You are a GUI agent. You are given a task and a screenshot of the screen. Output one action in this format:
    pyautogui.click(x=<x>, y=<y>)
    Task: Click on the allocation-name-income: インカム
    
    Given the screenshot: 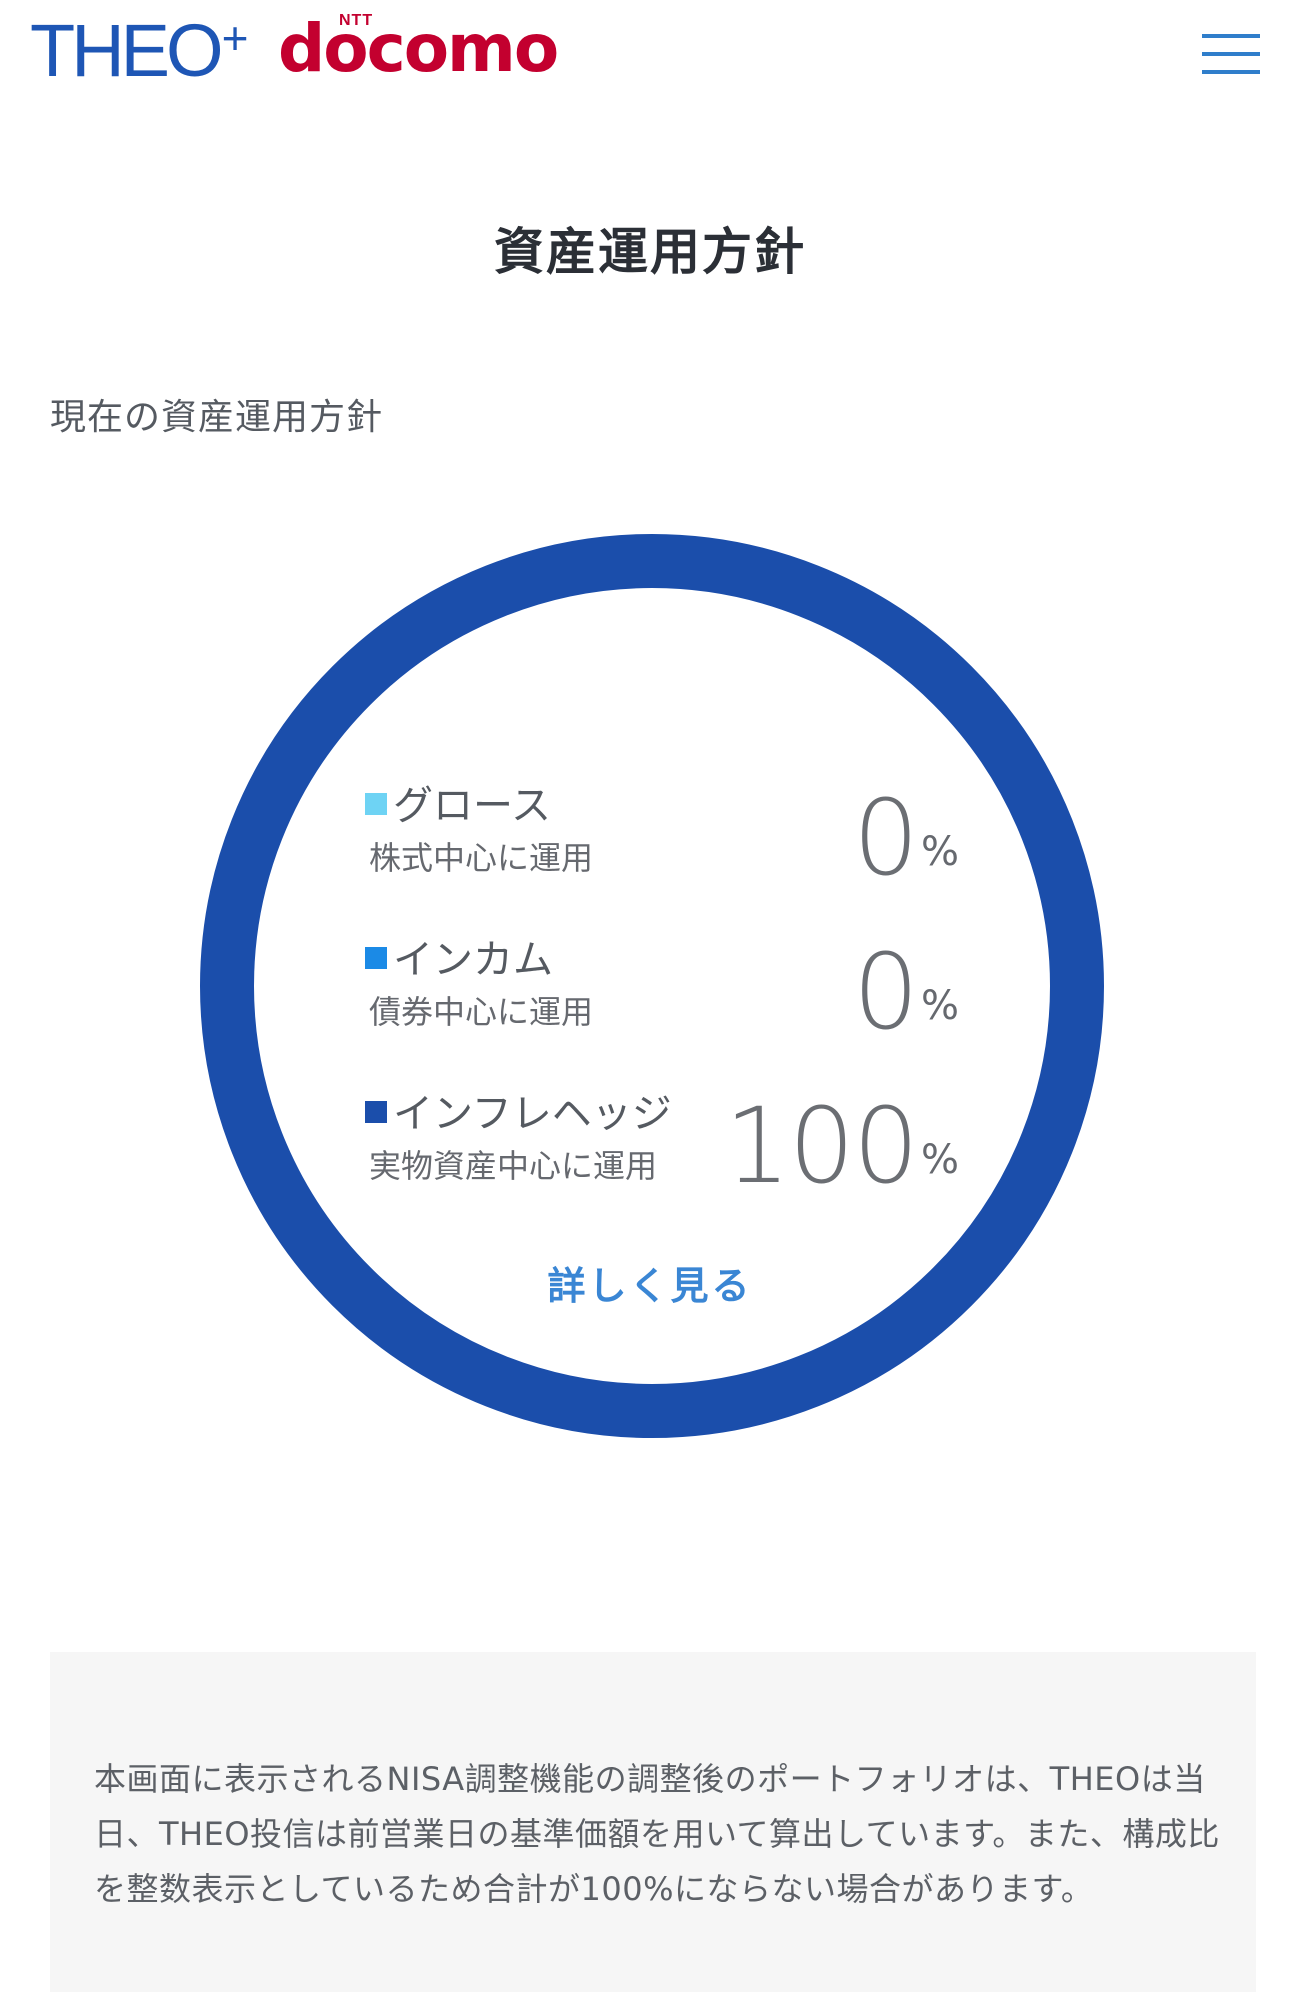 What is the action you would take?
    pyautogui.click(x=459, y=960)
    